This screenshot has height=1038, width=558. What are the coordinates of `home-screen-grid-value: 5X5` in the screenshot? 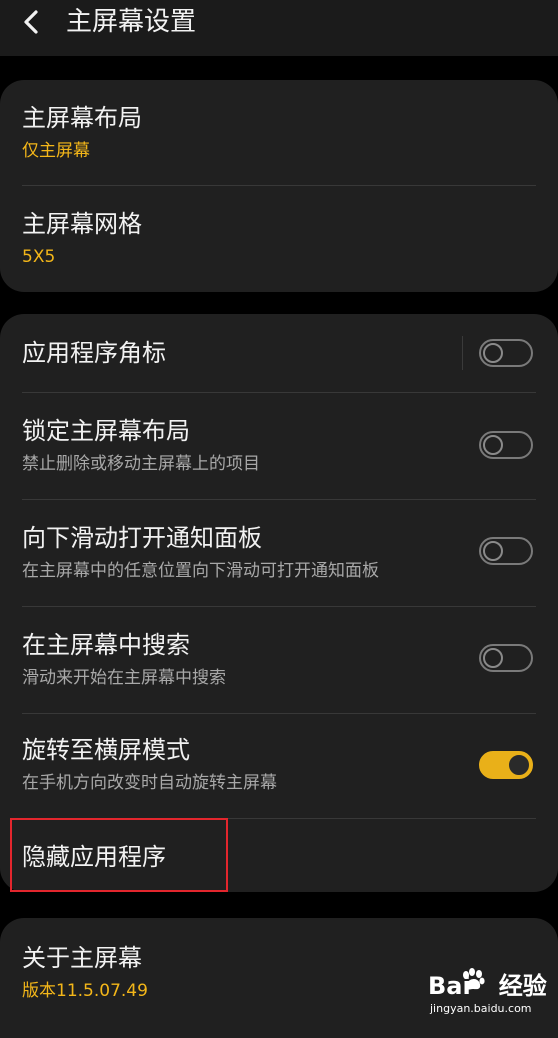 It's located at (39, 257).